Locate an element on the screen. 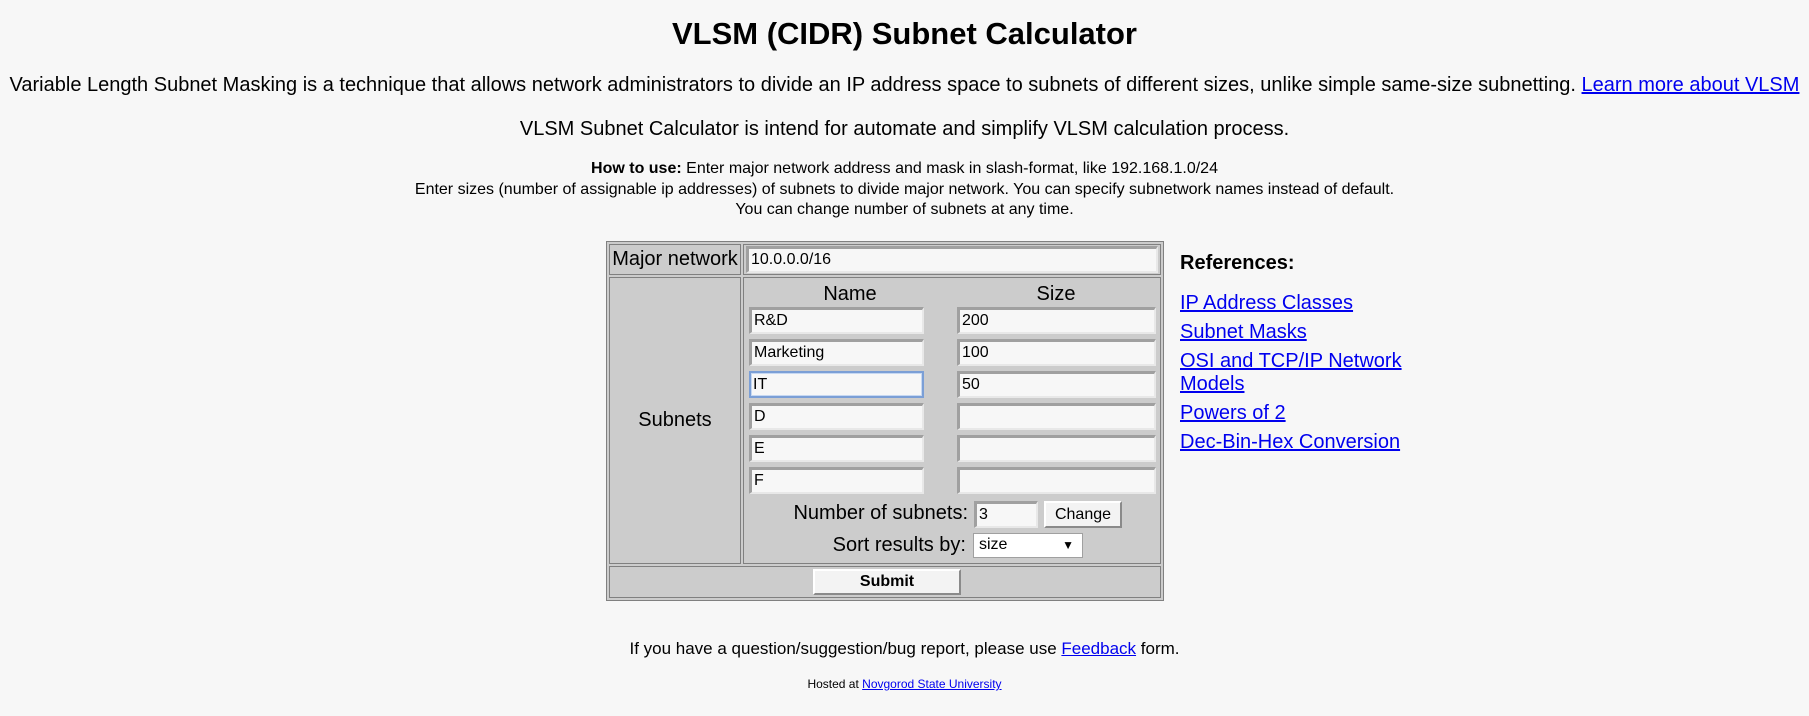 This screenshot has height=716, width=1809. number-of-subnets-input is located at coordinates (1006, 514).